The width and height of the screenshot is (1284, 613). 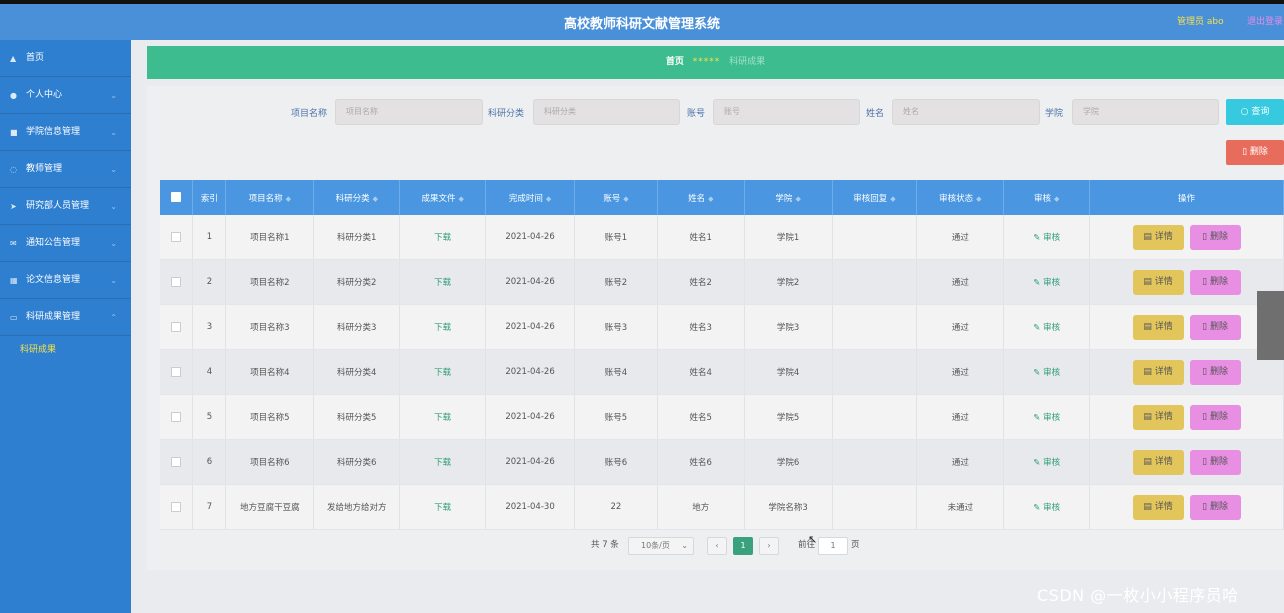 What do you see at coordinates (1270, 325) in the screenshot?
I see `side-scroll-handle` at bounding box center [1270, 325].